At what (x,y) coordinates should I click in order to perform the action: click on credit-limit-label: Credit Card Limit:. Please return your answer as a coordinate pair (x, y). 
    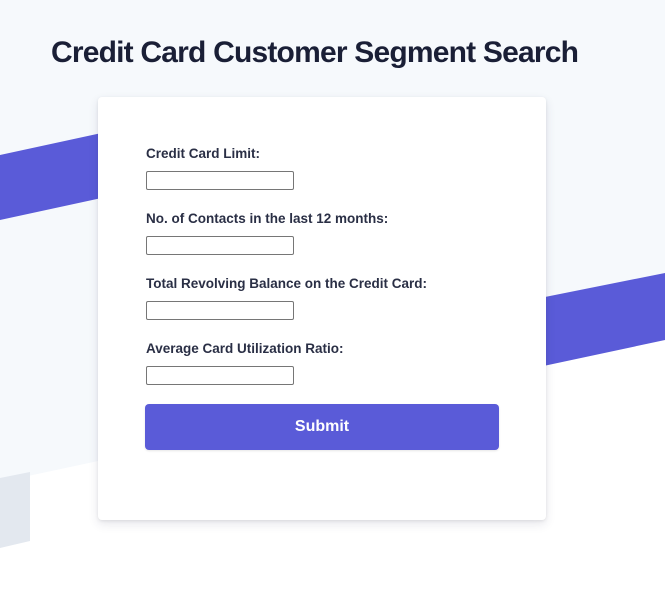
    Looking at the image, I should click on (203, 153).